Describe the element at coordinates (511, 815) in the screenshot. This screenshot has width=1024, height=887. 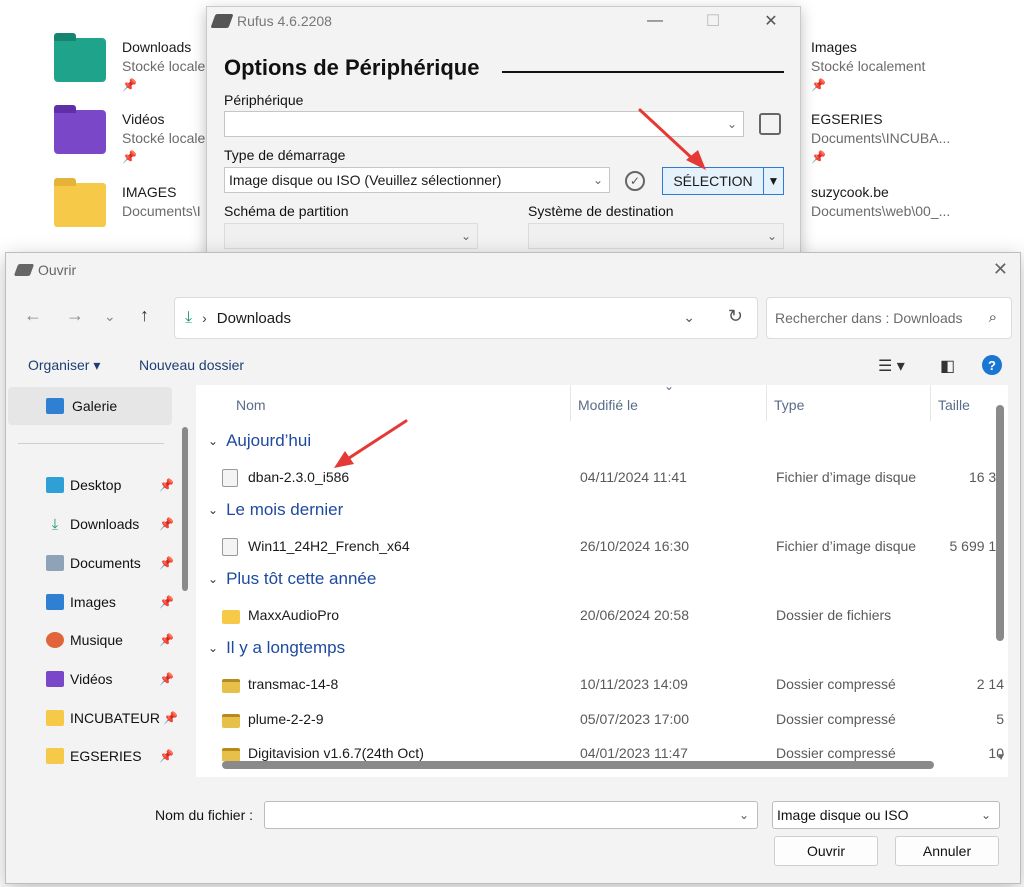
I see `filename-input: ⌄` at that location.